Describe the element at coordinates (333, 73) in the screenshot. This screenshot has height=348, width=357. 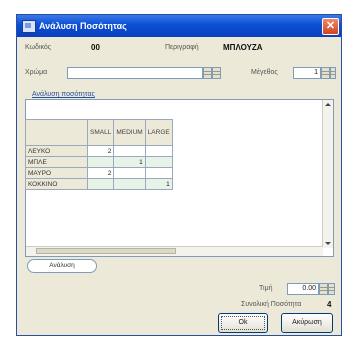
I see `size-lookup-button` at that location.